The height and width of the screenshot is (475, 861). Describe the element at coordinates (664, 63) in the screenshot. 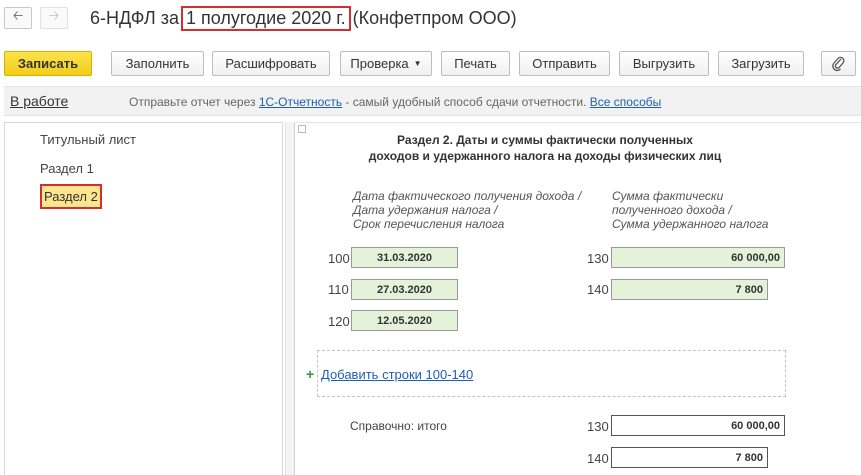

I see `export-button: Выгрузить` at that location.